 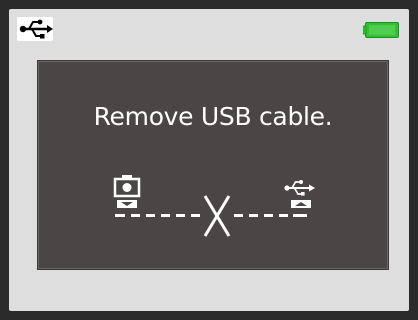 I want to click on connection-line-right, so click(x=270, y=215).